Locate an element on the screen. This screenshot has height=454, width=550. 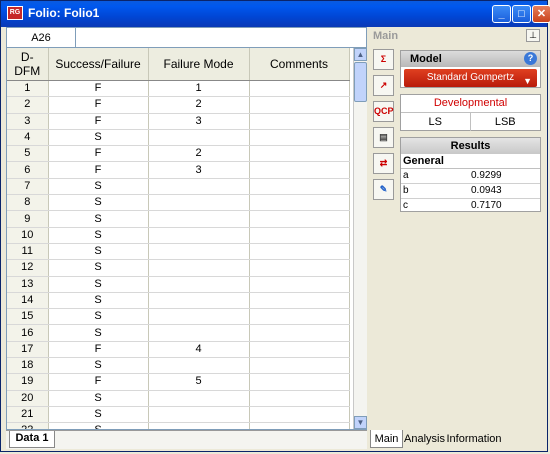
title-bar: RG Folio: Folio1 _ □ ✕ is located at coordinates (275, 14).